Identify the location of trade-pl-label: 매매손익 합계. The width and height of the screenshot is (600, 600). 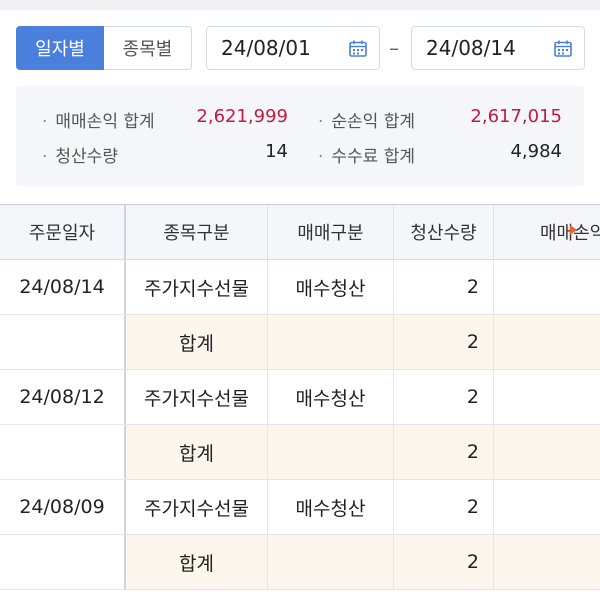
(98, 119).